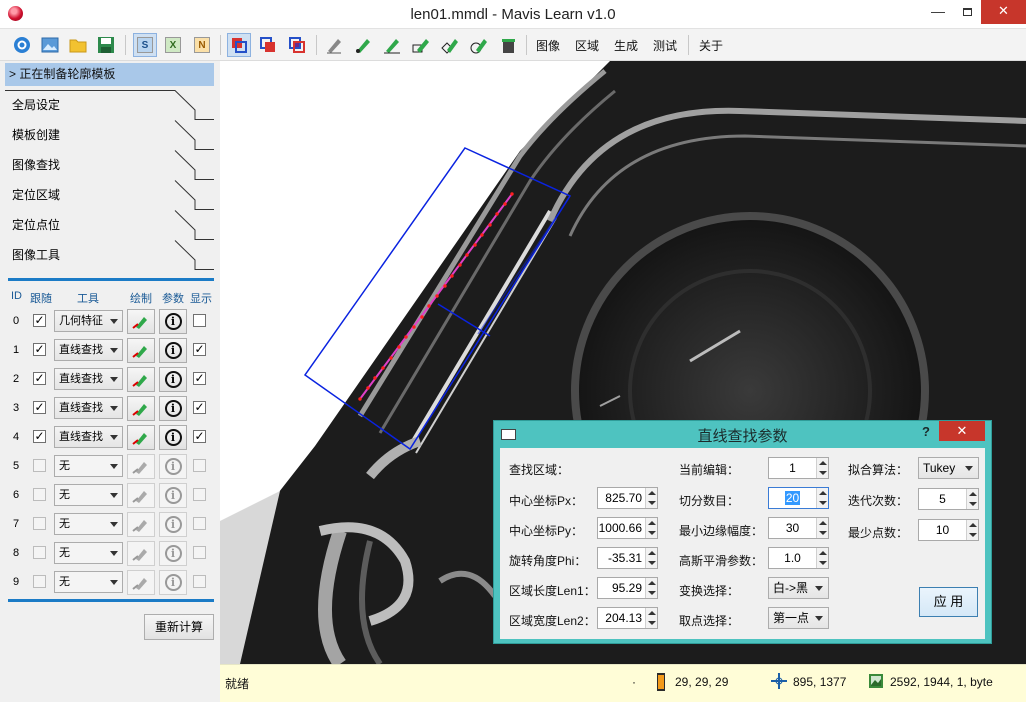 The height and width of the screenshot is (702, 1026). What do you see at coordinates (665, 45) in the screenshot?
I see `menu-test: 测试` at bounding box center [665, 45].